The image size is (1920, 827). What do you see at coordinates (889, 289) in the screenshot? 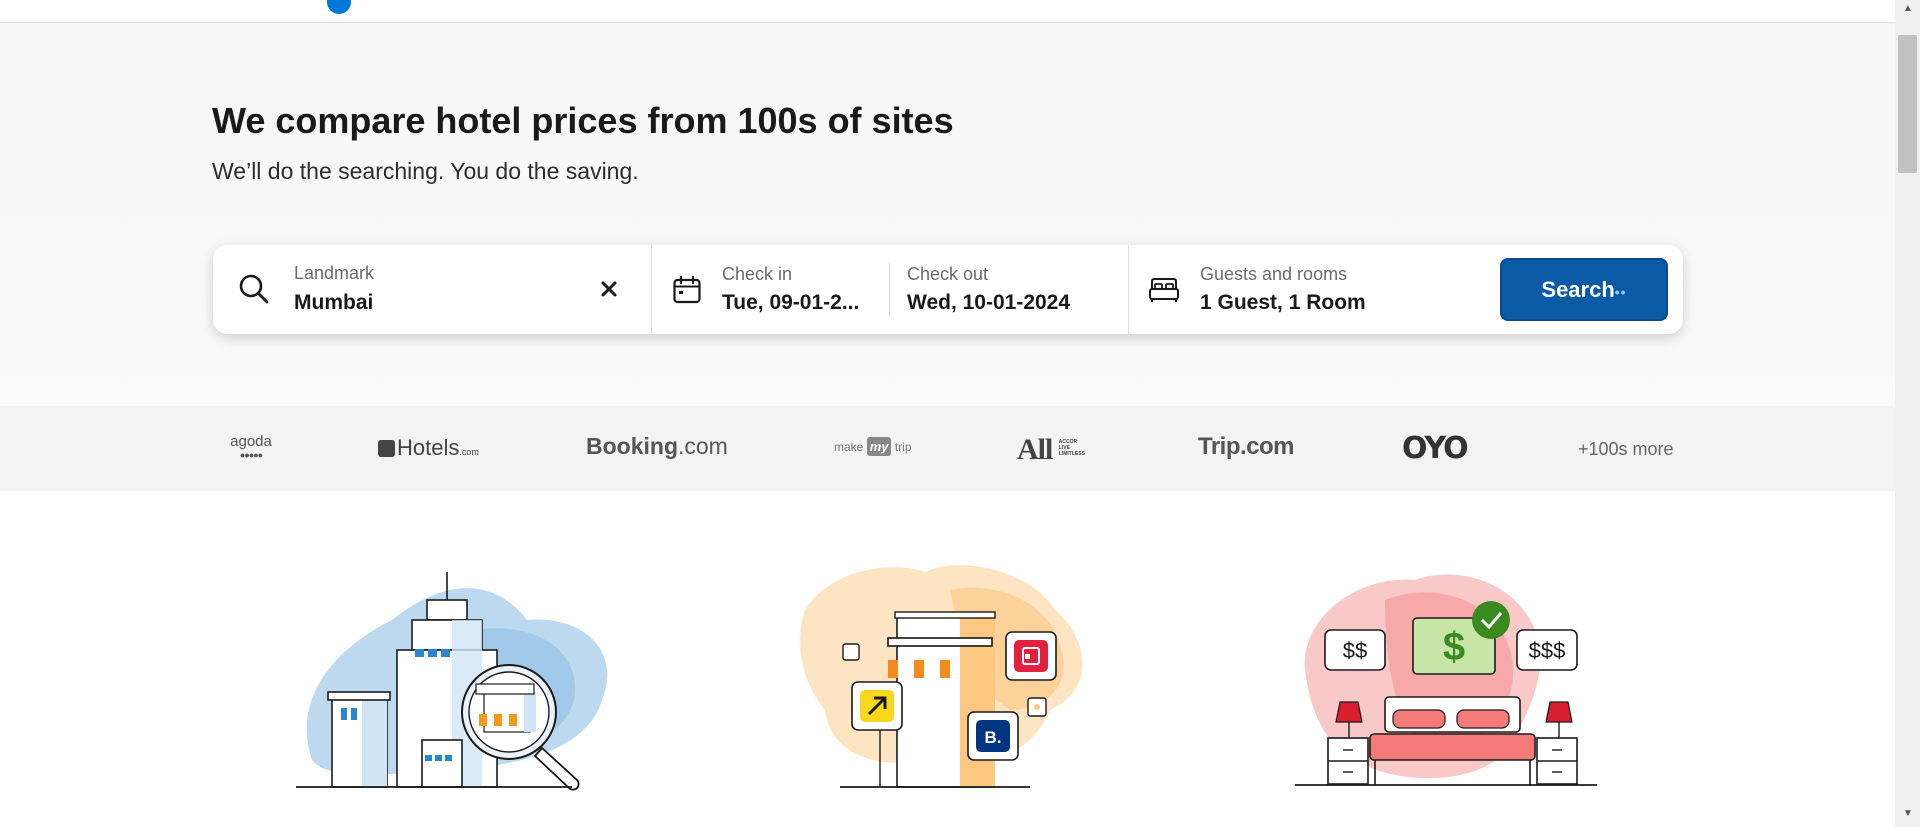
I see `date-separator` at bounding box center [889, 289].